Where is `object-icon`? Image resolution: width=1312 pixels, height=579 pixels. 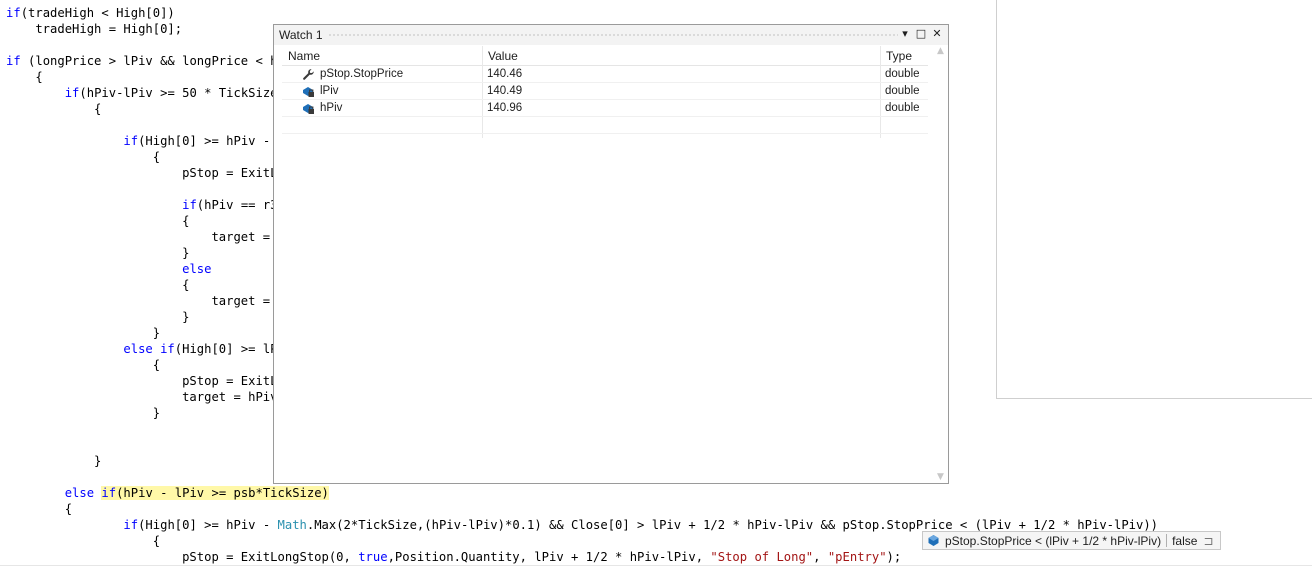 object-icon is located at coordinates (933, 540).